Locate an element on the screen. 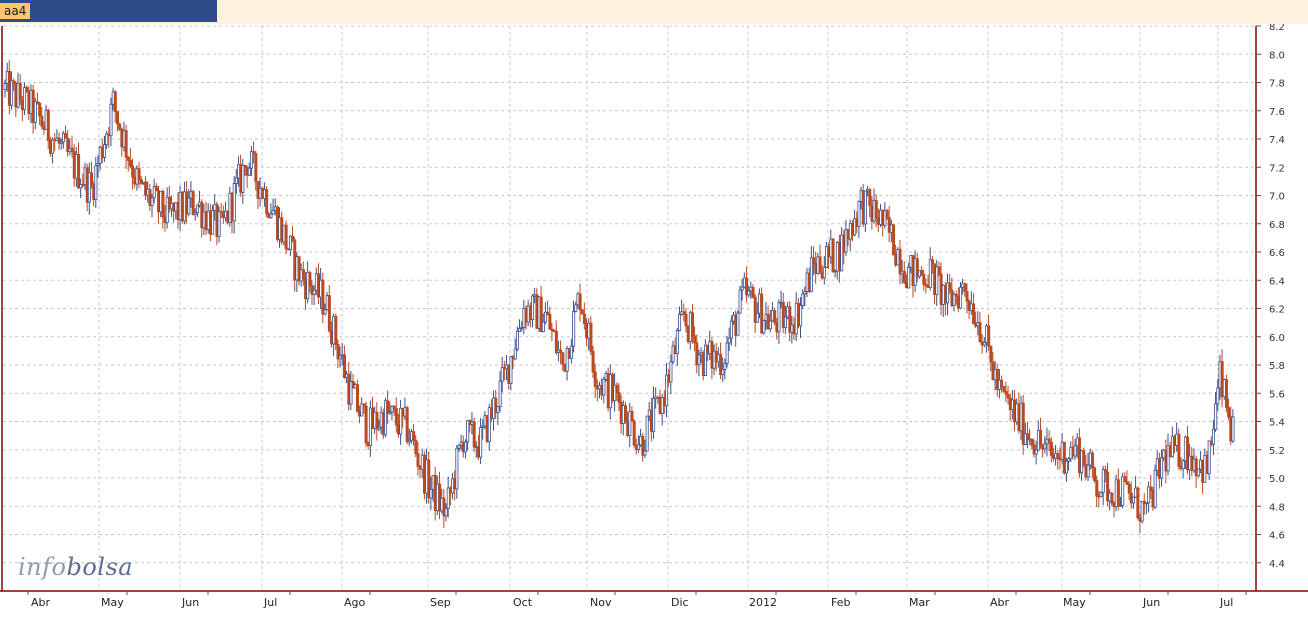 This screenshot has height=618, width=1308. x-month-label: Feb is located at coordinates (840, 602).